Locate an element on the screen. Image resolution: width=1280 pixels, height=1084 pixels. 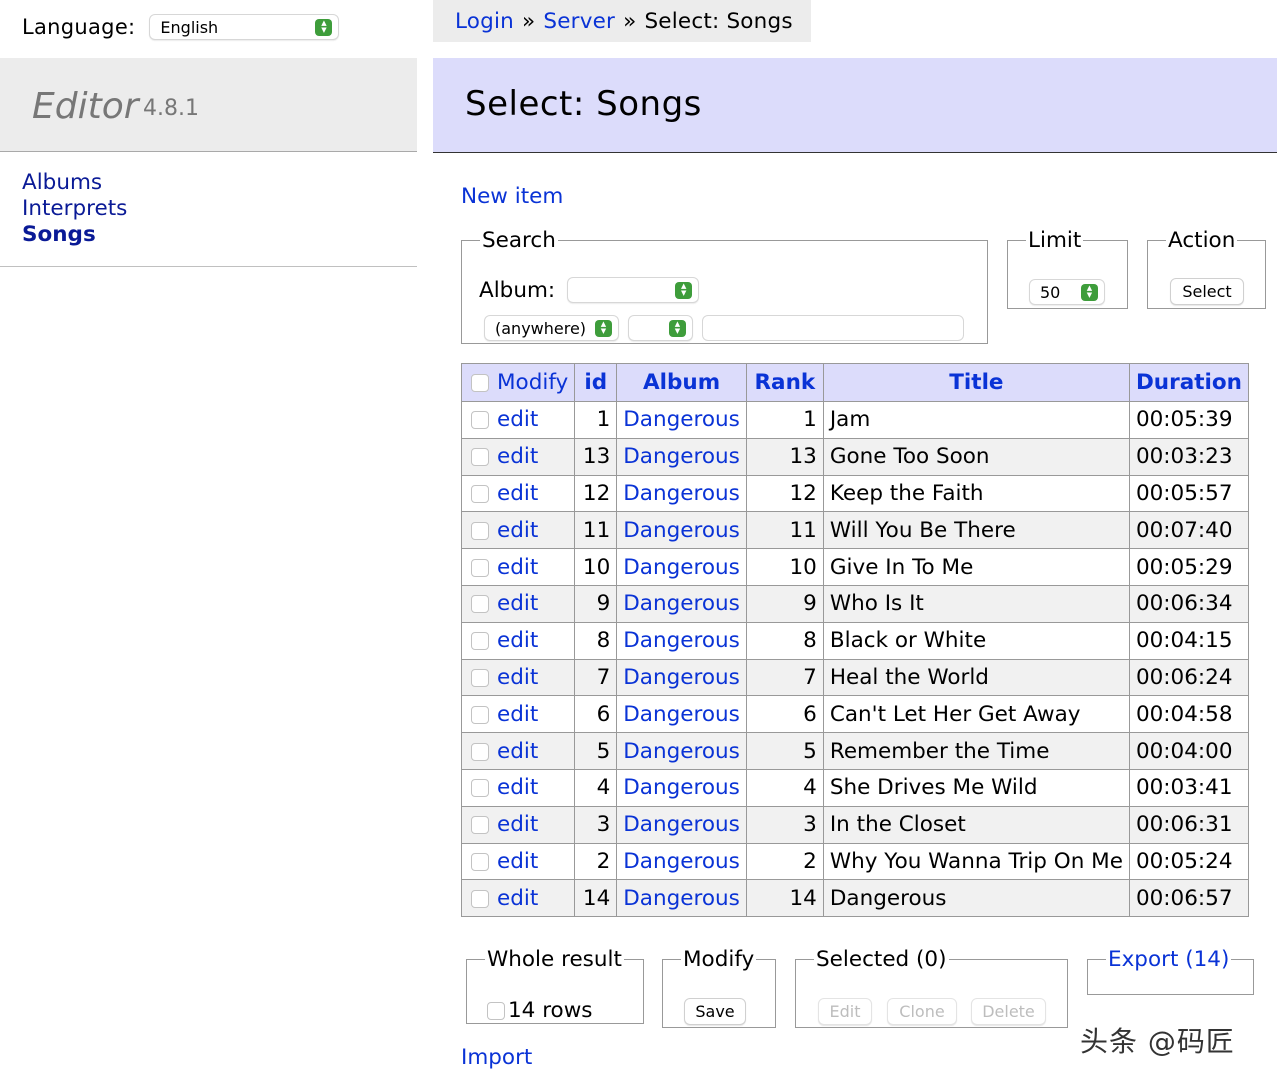
cell-id: 5 is located at coordinates (596, 751).